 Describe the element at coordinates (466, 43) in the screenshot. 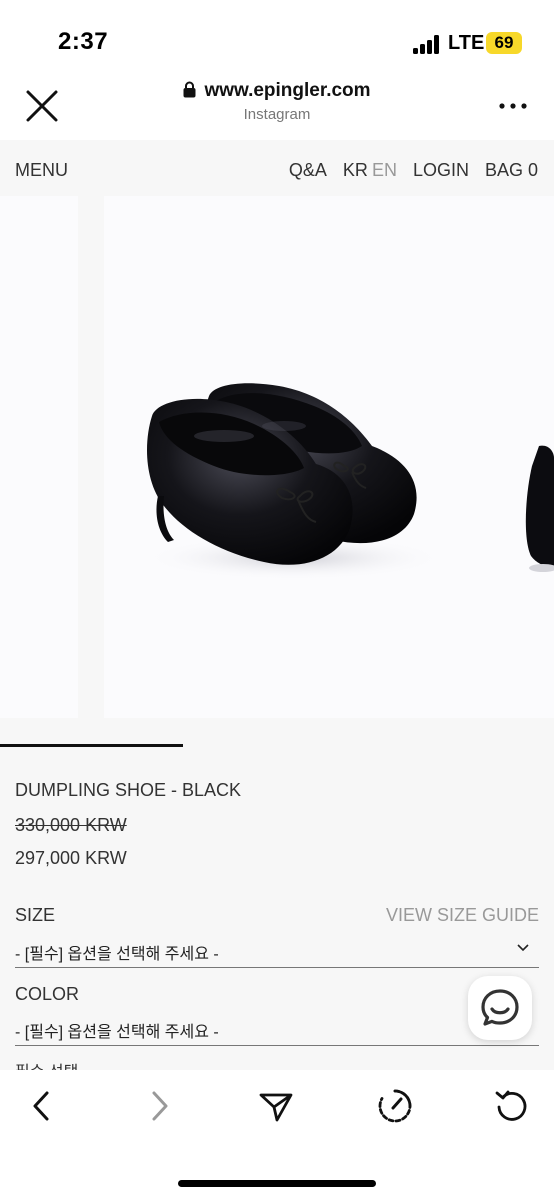

I see `network-type: LTE` at that location.